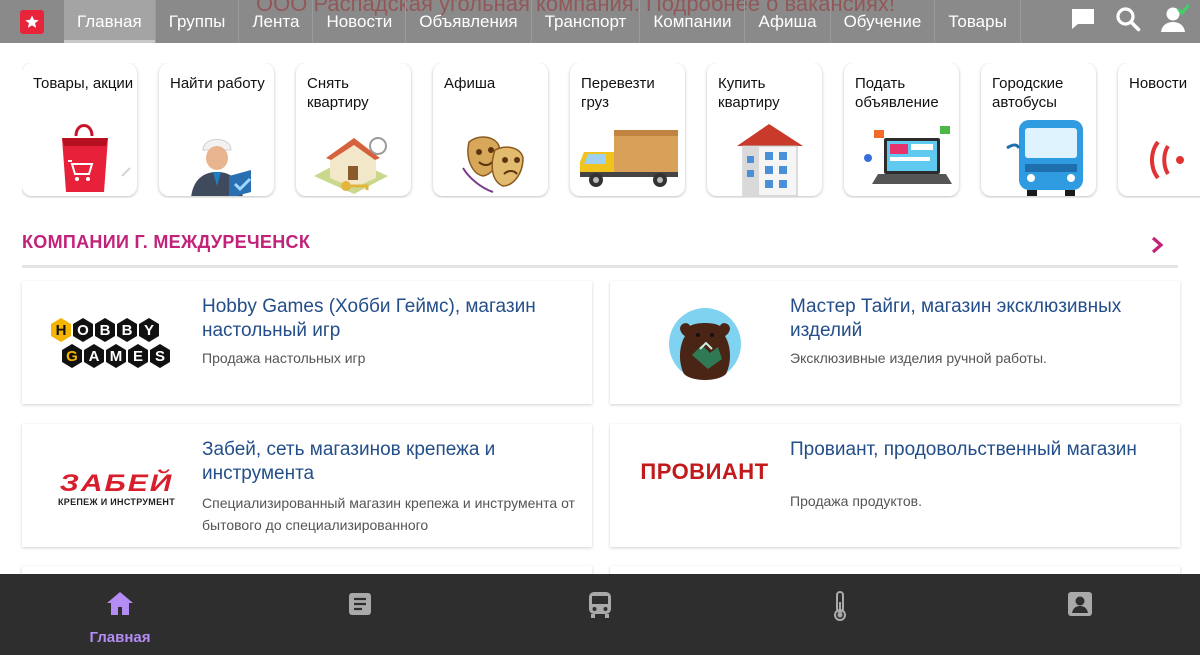 The width and height of the screenshot is (1200, 655). What do you see at coordinates (704, 486) in the screenshot?
I see `proviant-logo: ПРОВИАНТ` at bounding box center [704, 486].